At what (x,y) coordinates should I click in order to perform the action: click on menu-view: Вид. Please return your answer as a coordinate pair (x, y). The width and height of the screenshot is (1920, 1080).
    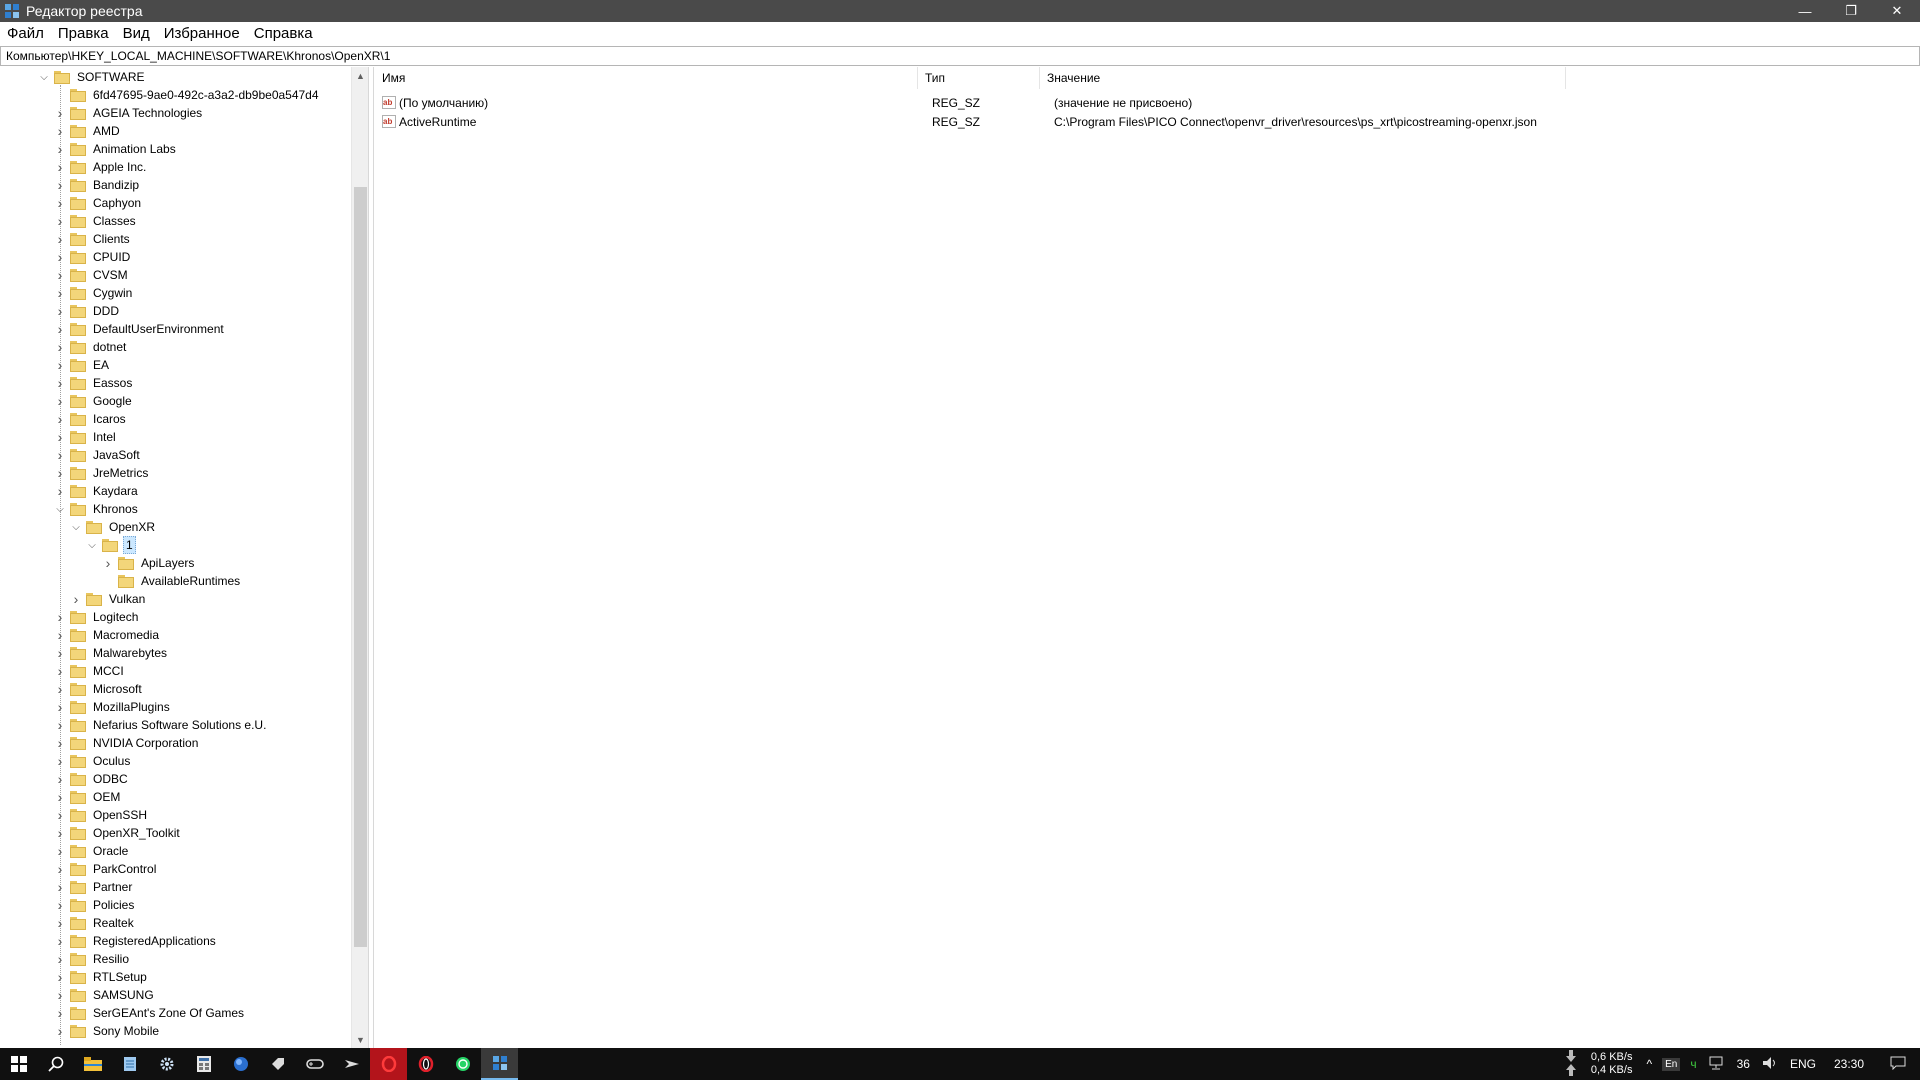
    Looking at the image, I should click on (136, 34).